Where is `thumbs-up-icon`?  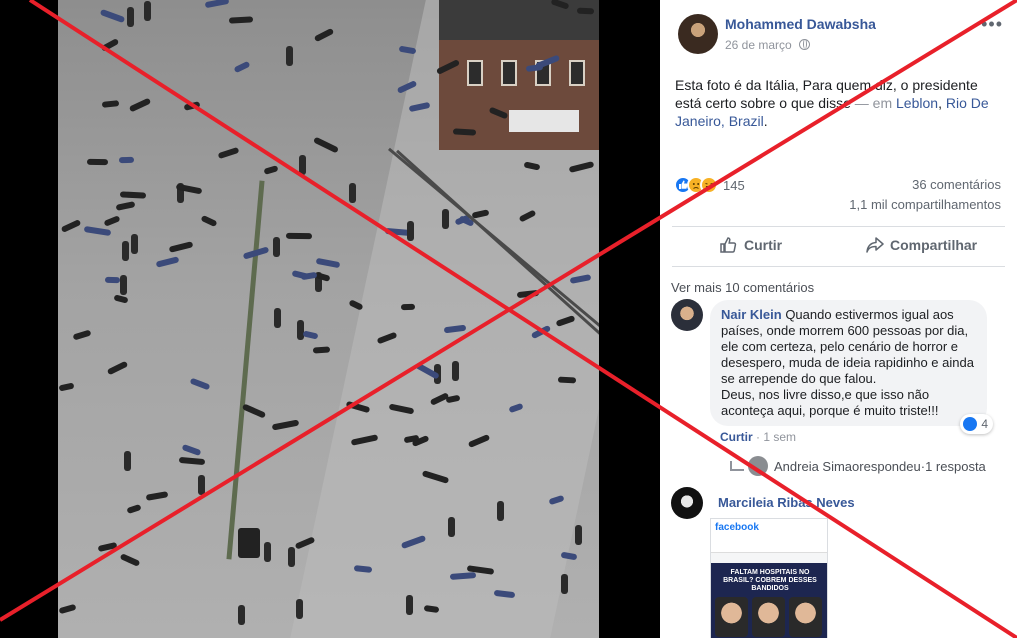
thumbs-up-icon is located at coordinates (729, 245).